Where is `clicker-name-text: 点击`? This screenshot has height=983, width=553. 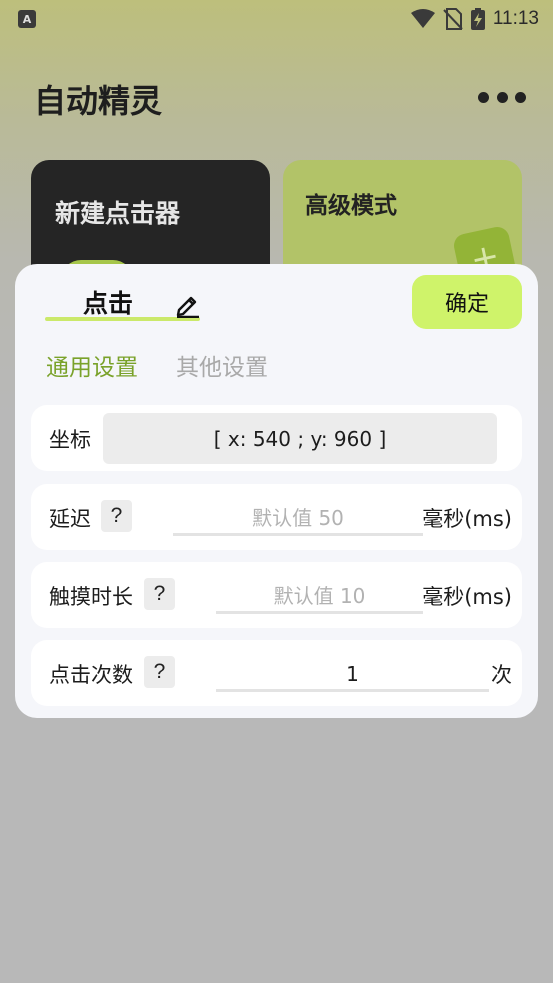
clicker-name-text: 点击 is located at coordinates (108, 303).